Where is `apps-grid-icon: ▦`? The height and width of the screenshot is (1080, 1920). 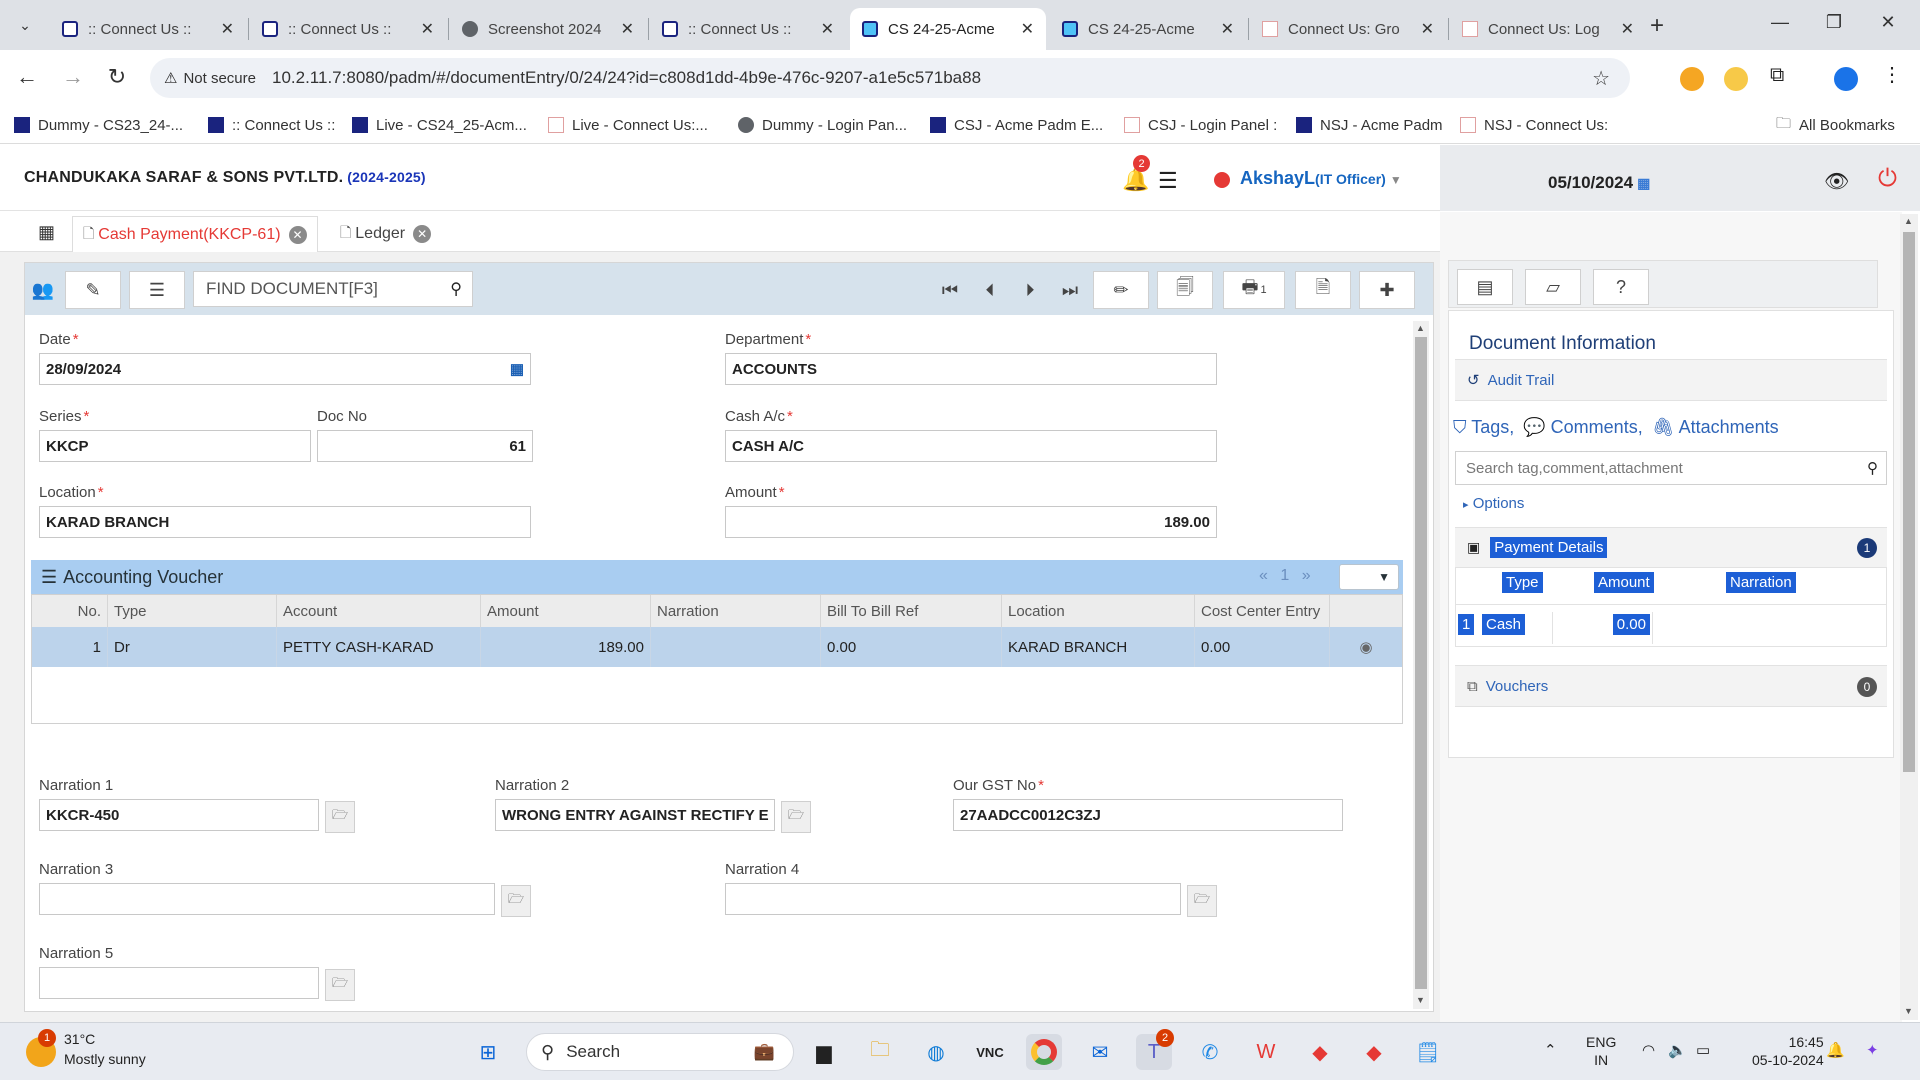
apps-grid-icon: ▦ is located at coordinates (46, 232).